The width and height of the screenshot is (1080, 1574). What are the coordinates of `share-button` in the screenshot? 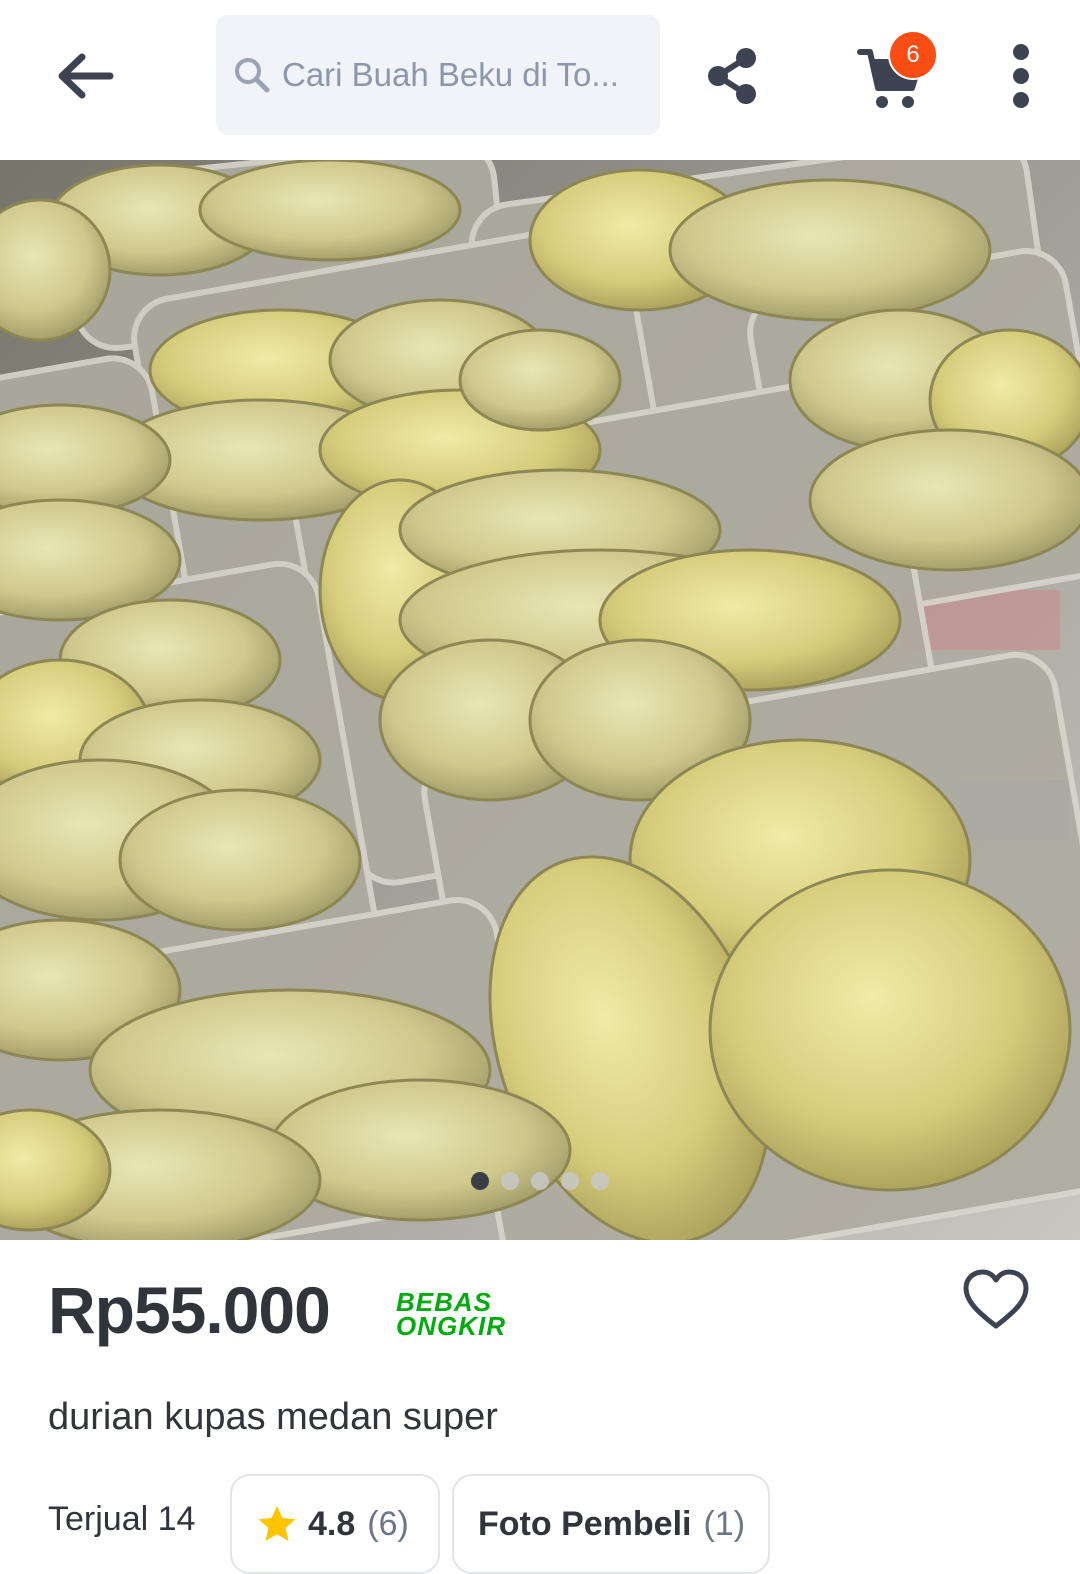 It's located at (732, 76).